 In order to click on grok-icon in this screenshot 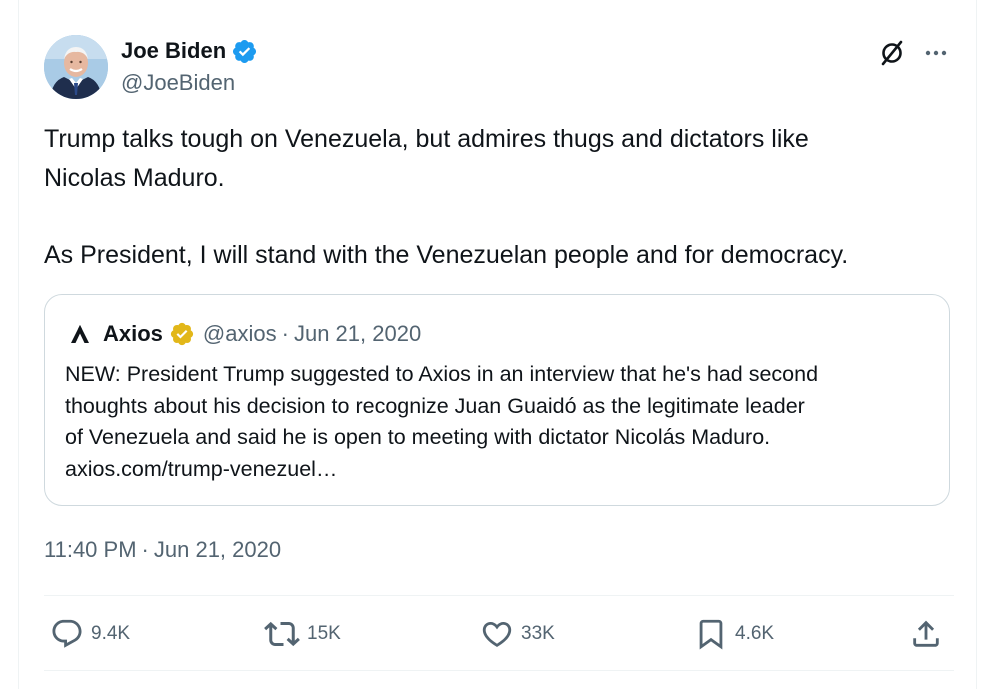, I will do `click(892, 53)`.